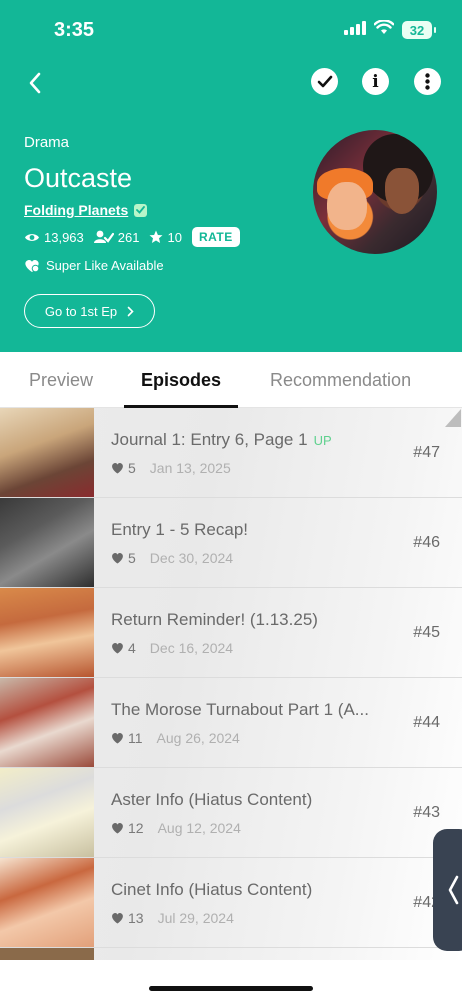  I want to click on tab-preview: Preview, so click(61, 380).